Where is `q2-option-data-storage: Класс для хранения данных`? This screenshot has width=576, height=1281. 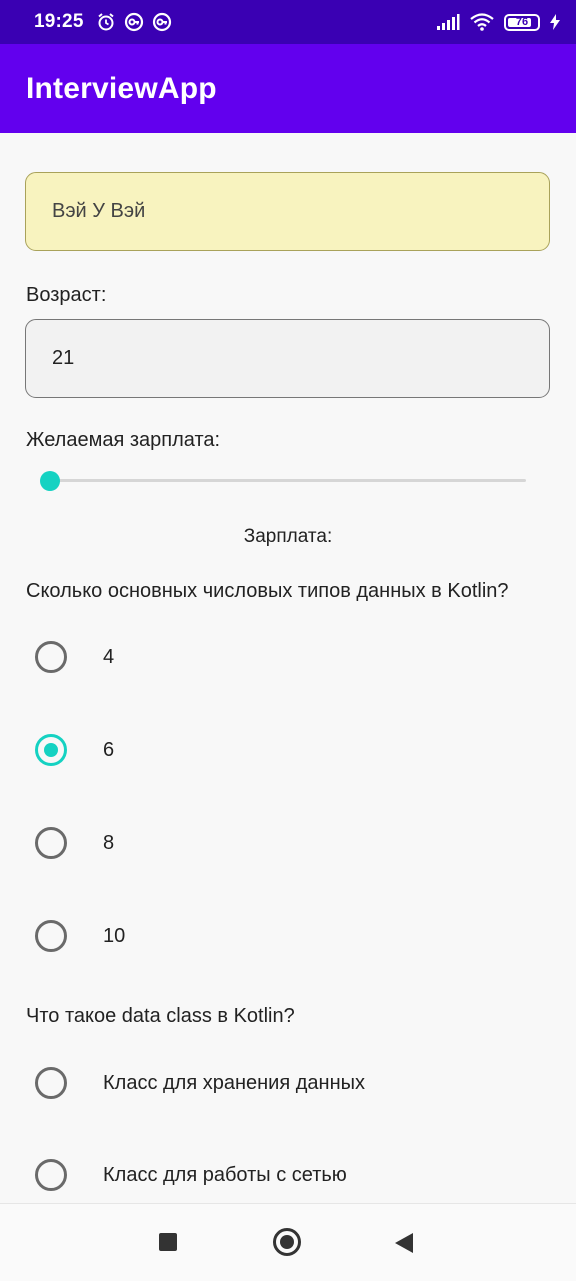 q2-option-data-storage: Класс для хранения данных is located at coordinates (200, 1083).